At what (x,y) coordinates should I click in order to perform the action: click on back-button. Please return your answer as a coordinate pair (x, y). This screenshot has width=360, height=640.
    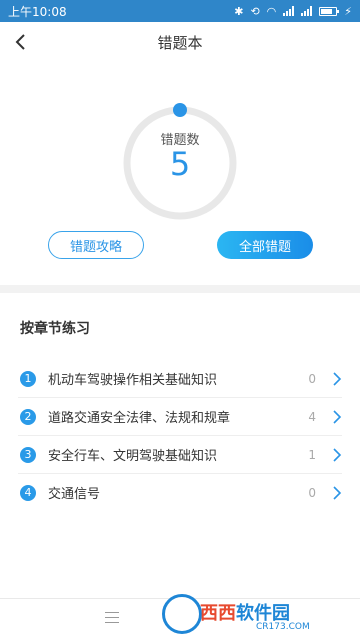
    Looking at the image, I should click on (20, 42).